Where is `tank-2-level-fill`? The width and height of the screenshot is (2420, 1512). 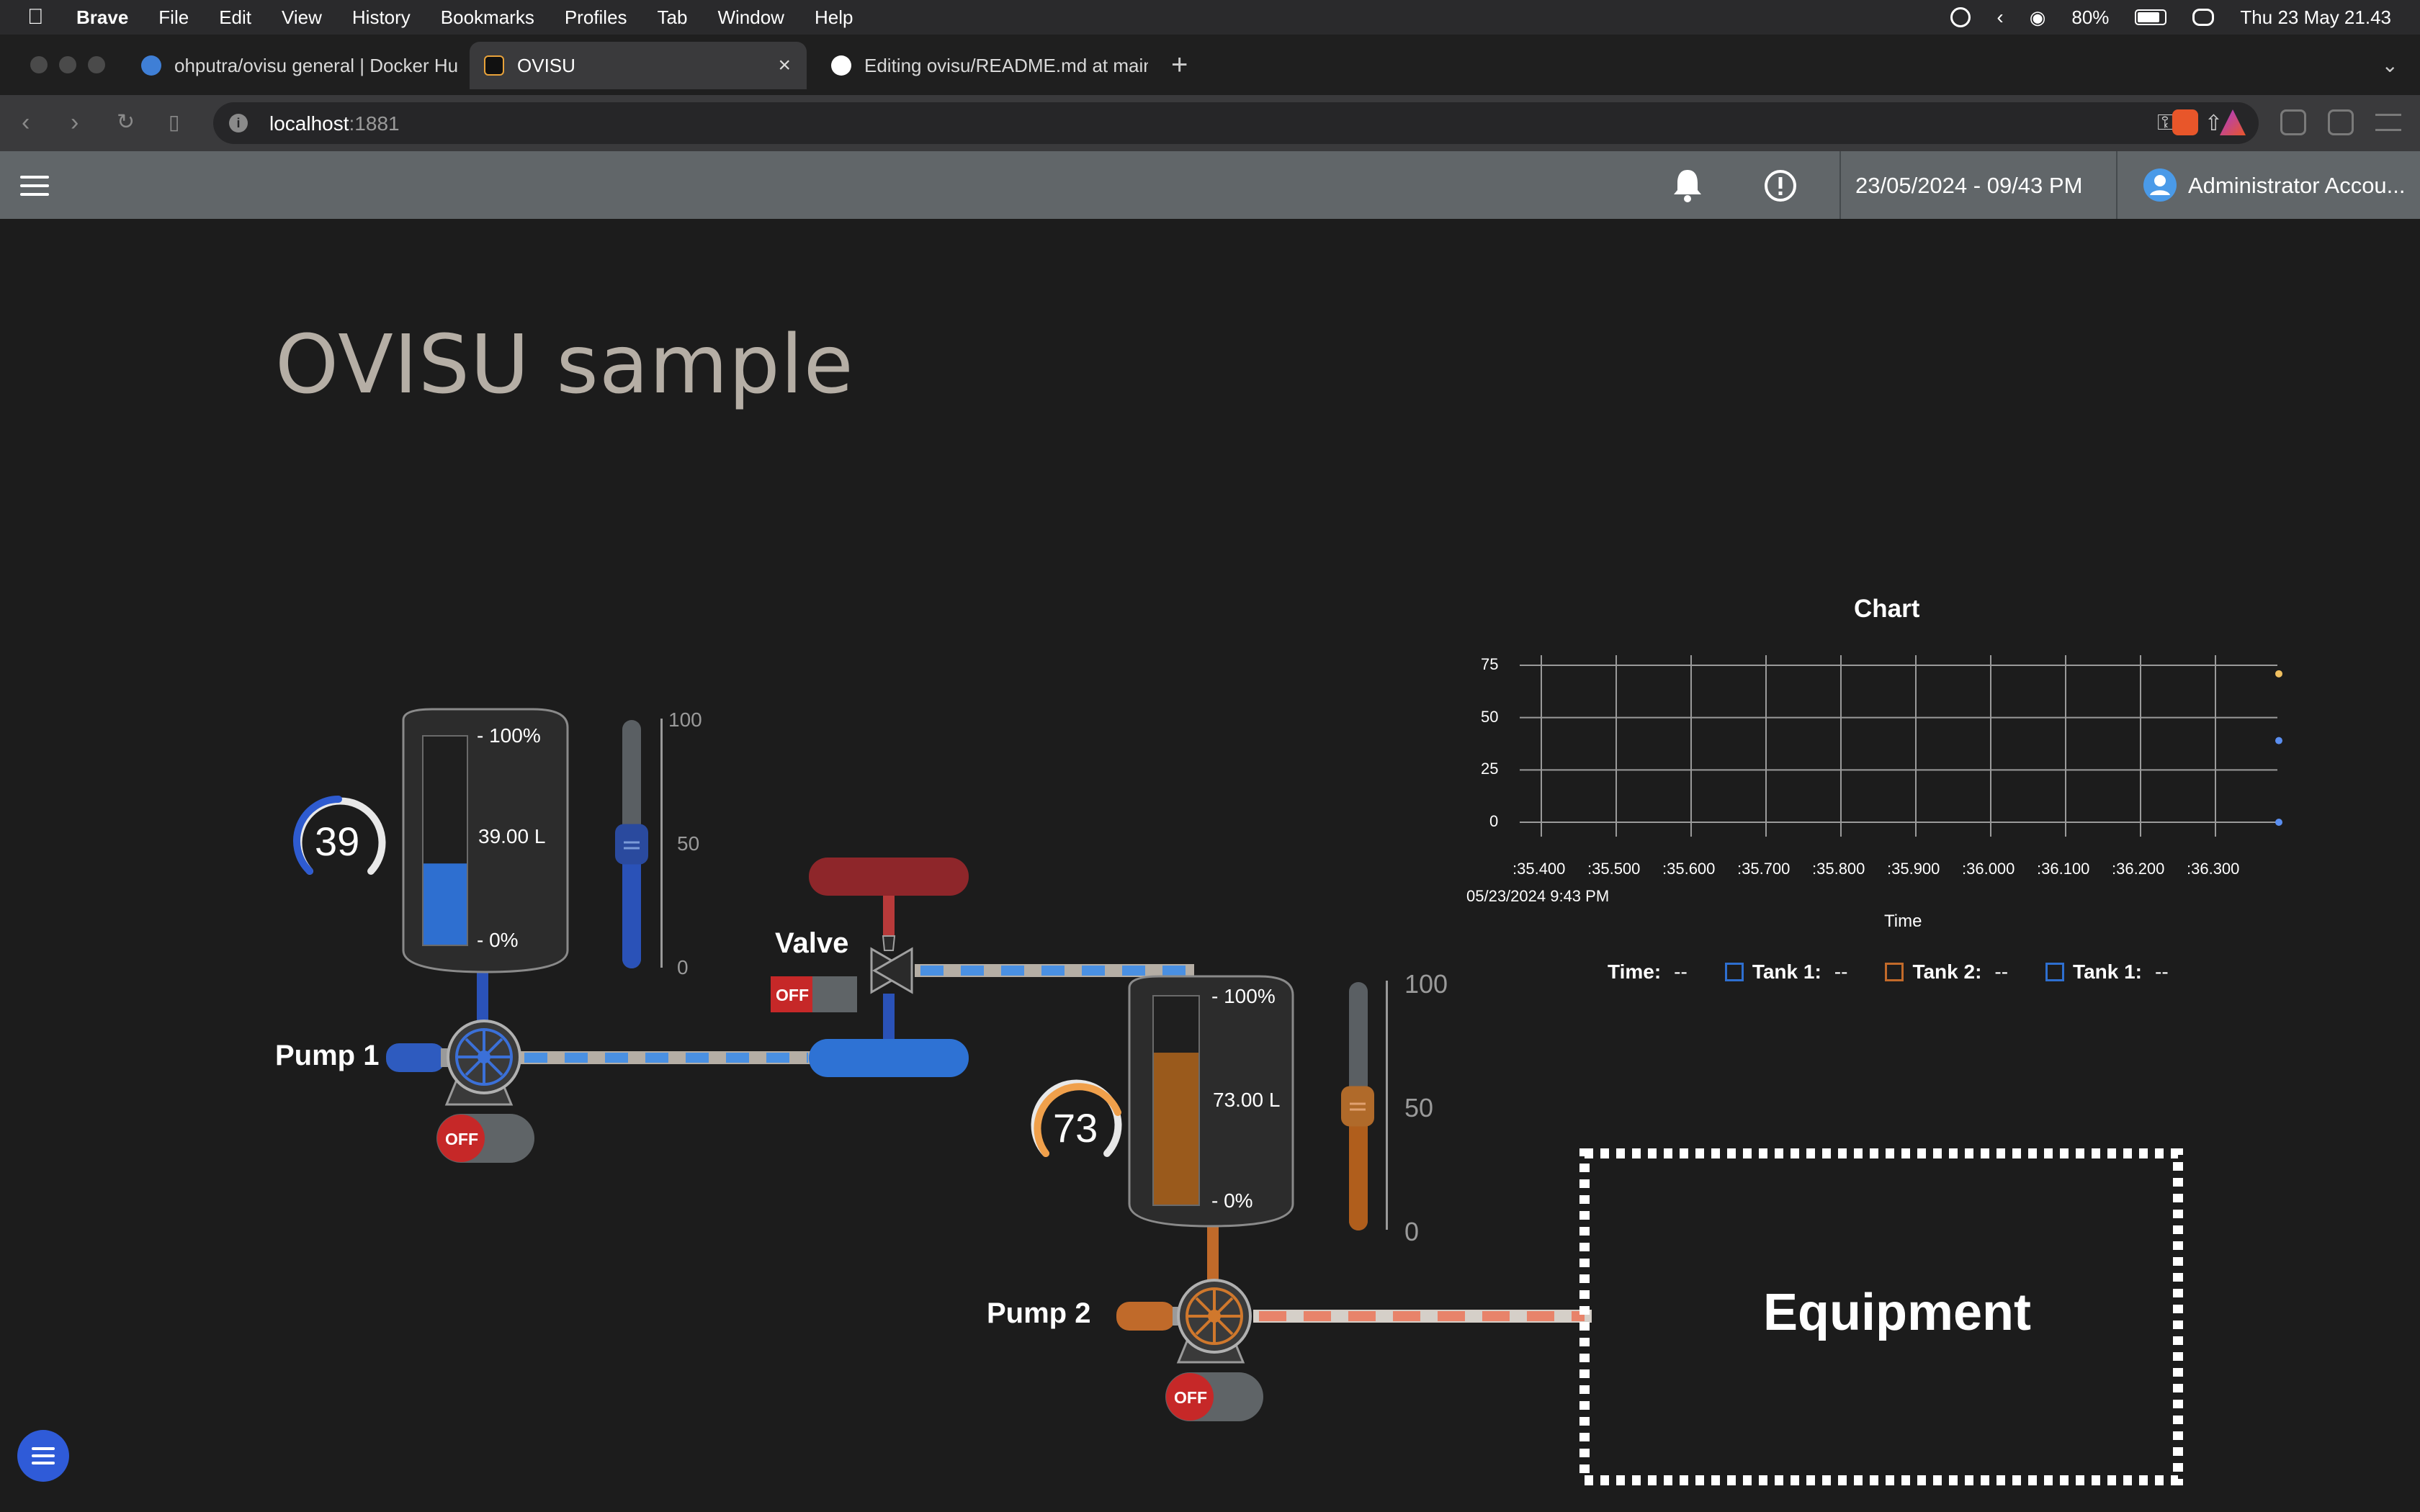
tank-2-level-fill is located at coordinates (1176, 1129).